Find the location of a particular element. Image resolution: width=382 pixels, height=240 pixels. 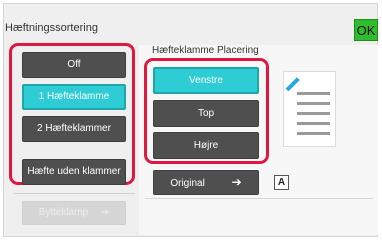

placement-label: Hæfteklamme Placering is located at coordinates (205, 50).